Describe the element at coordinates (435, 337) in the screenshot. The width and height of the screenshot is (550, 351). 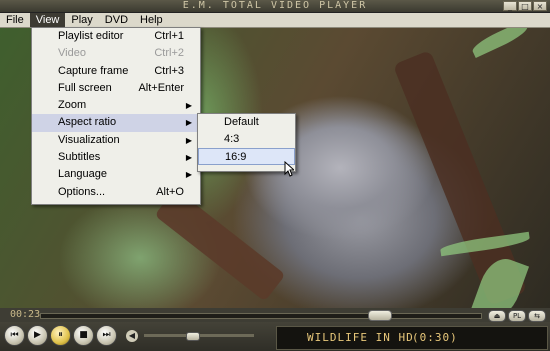
I see `track-duration: (0:30)` at that location.